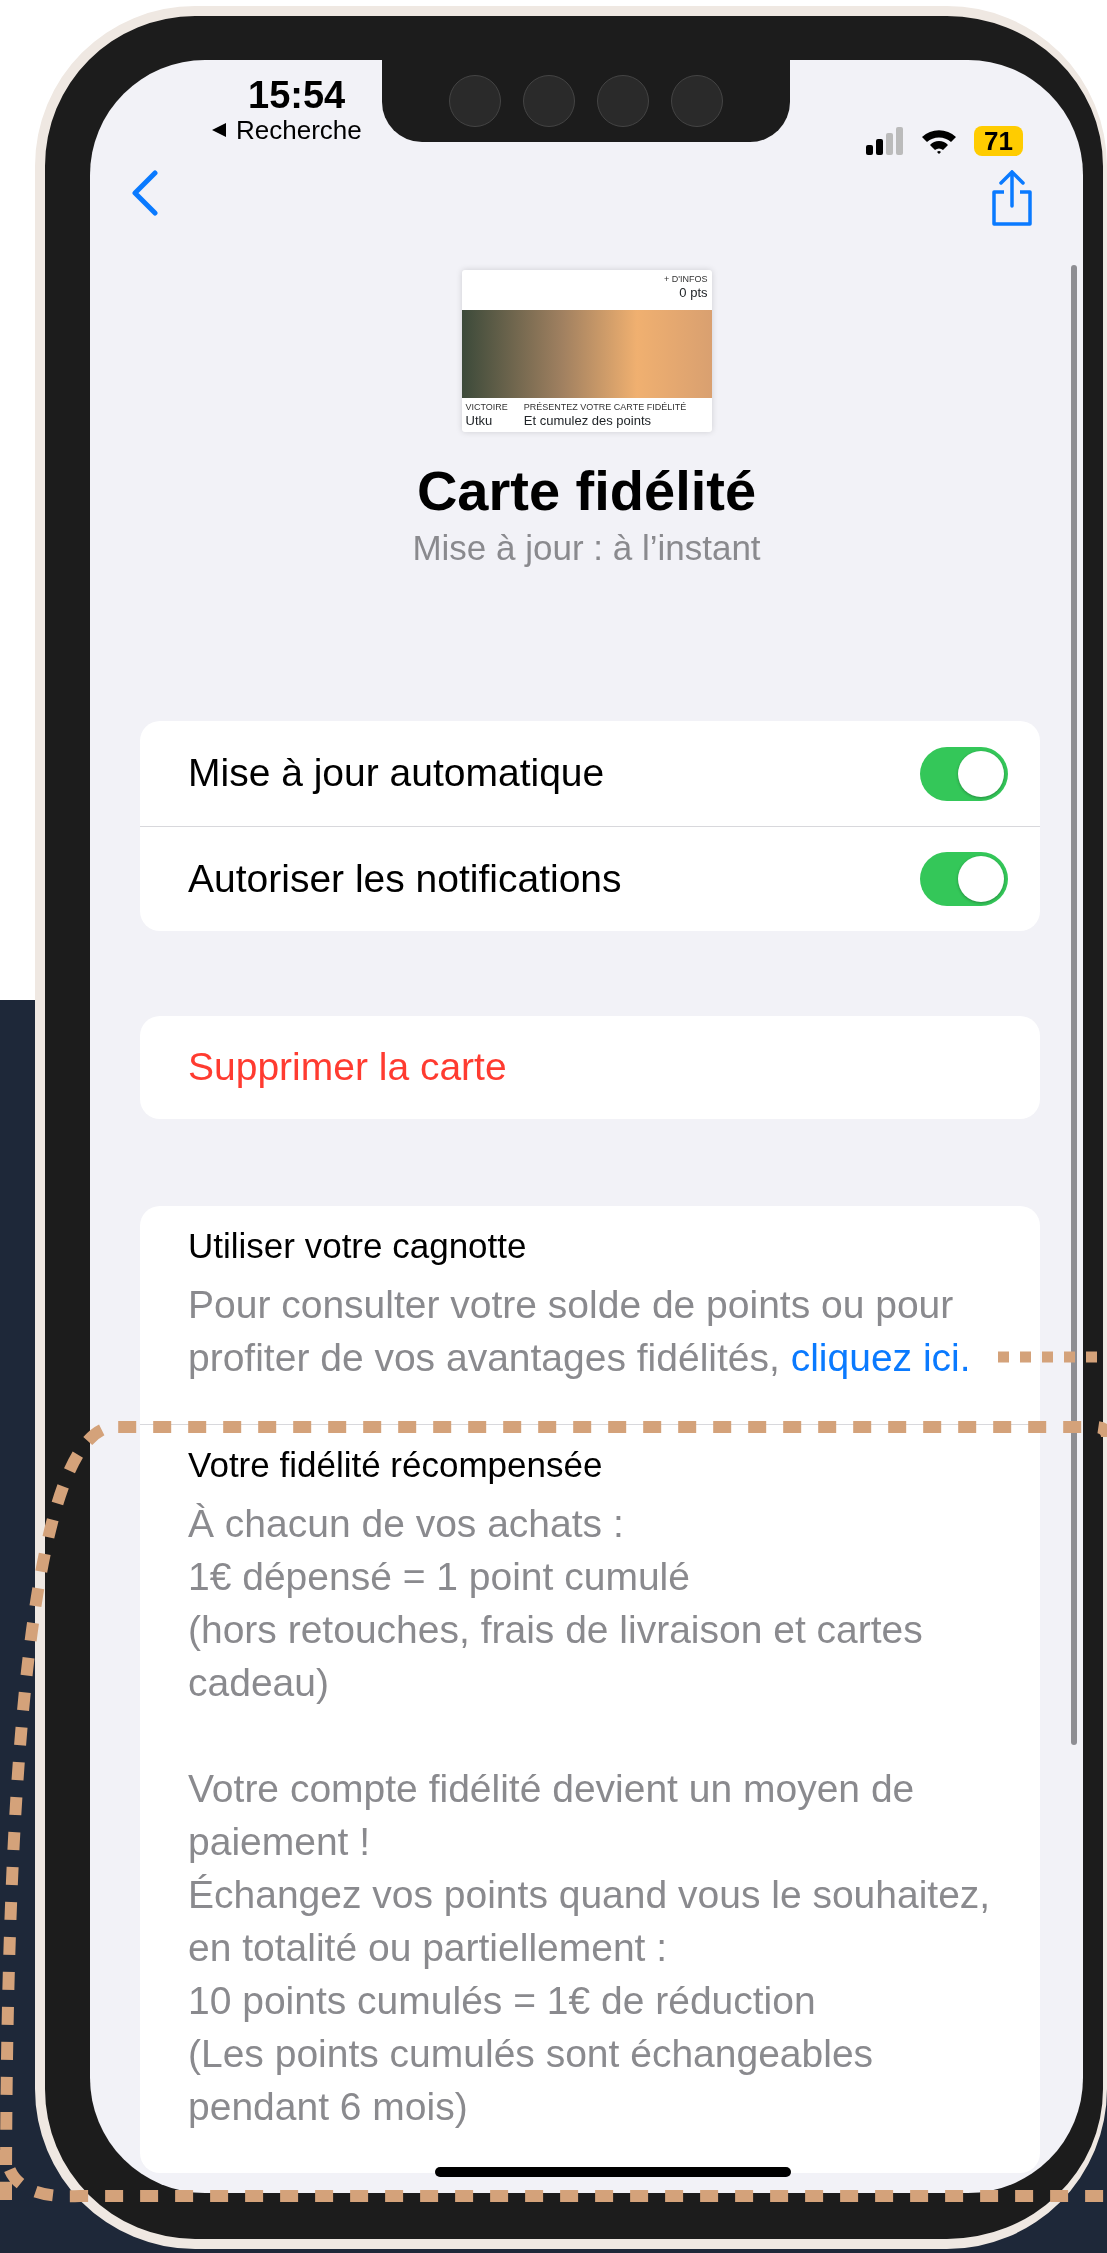 Image resolution: width=1107 pixels, height=2253 pixels. I want to click on update-status: Mise à jour : à l’instant, so click(586, 548).